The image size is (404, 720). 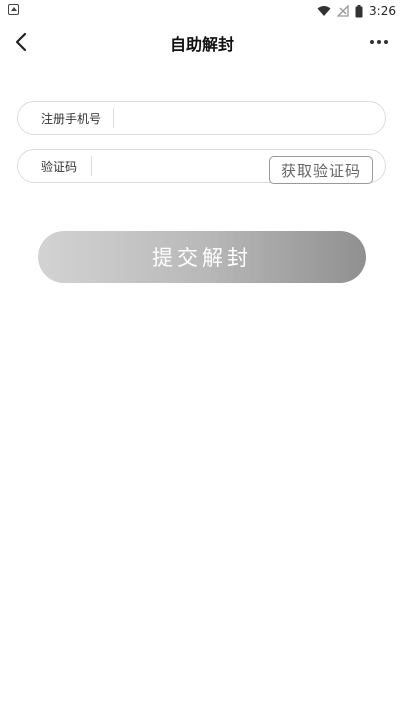 I want to click on phone-label: 注册手机号, so click(x=71, y=119).